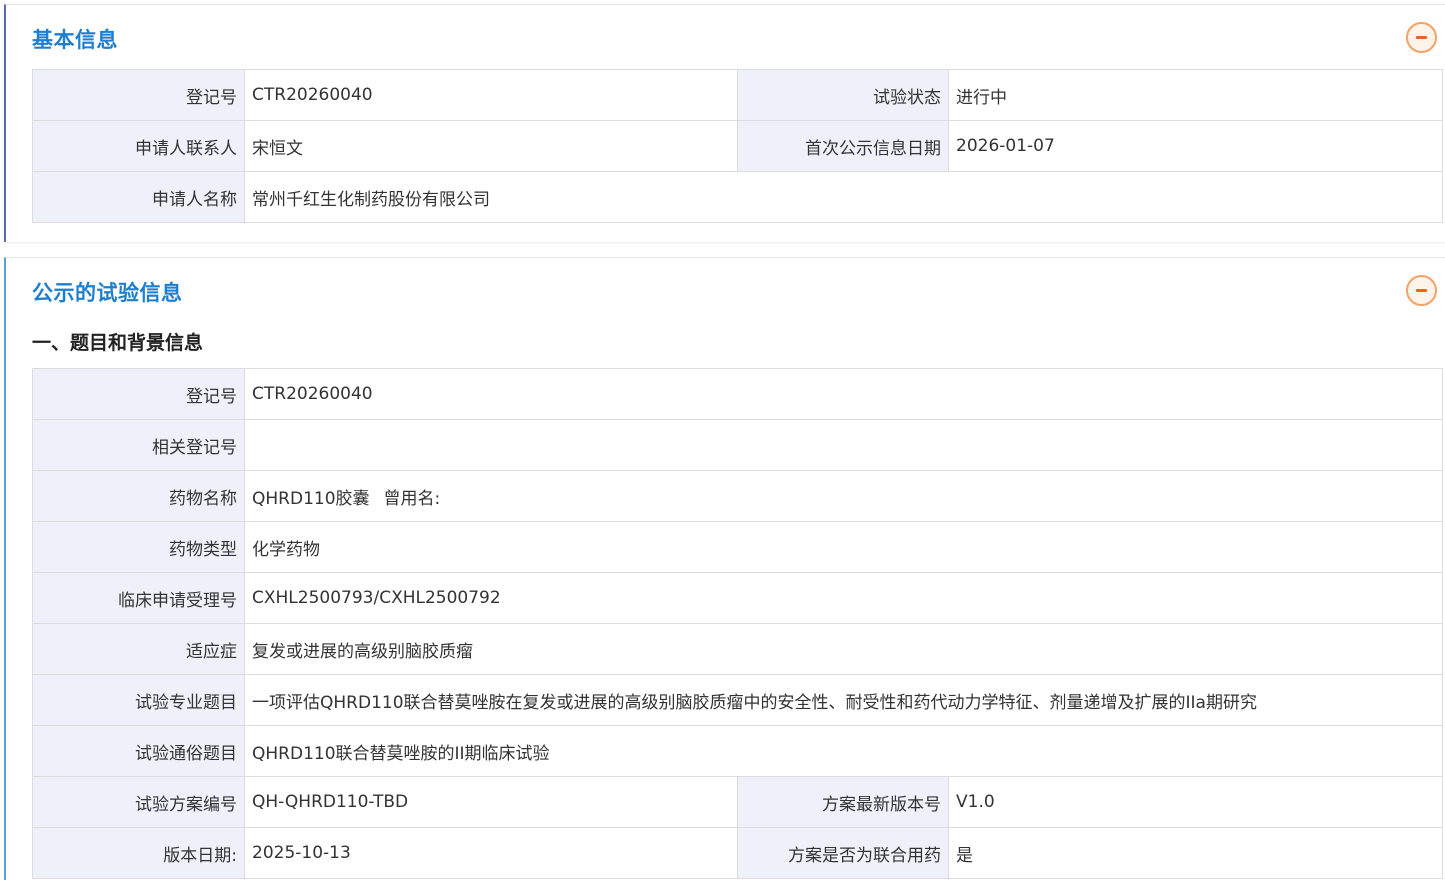  I want to click on table-row: 适应症 复发或进展的高级别脑胶质瘤, so click(738, 649).